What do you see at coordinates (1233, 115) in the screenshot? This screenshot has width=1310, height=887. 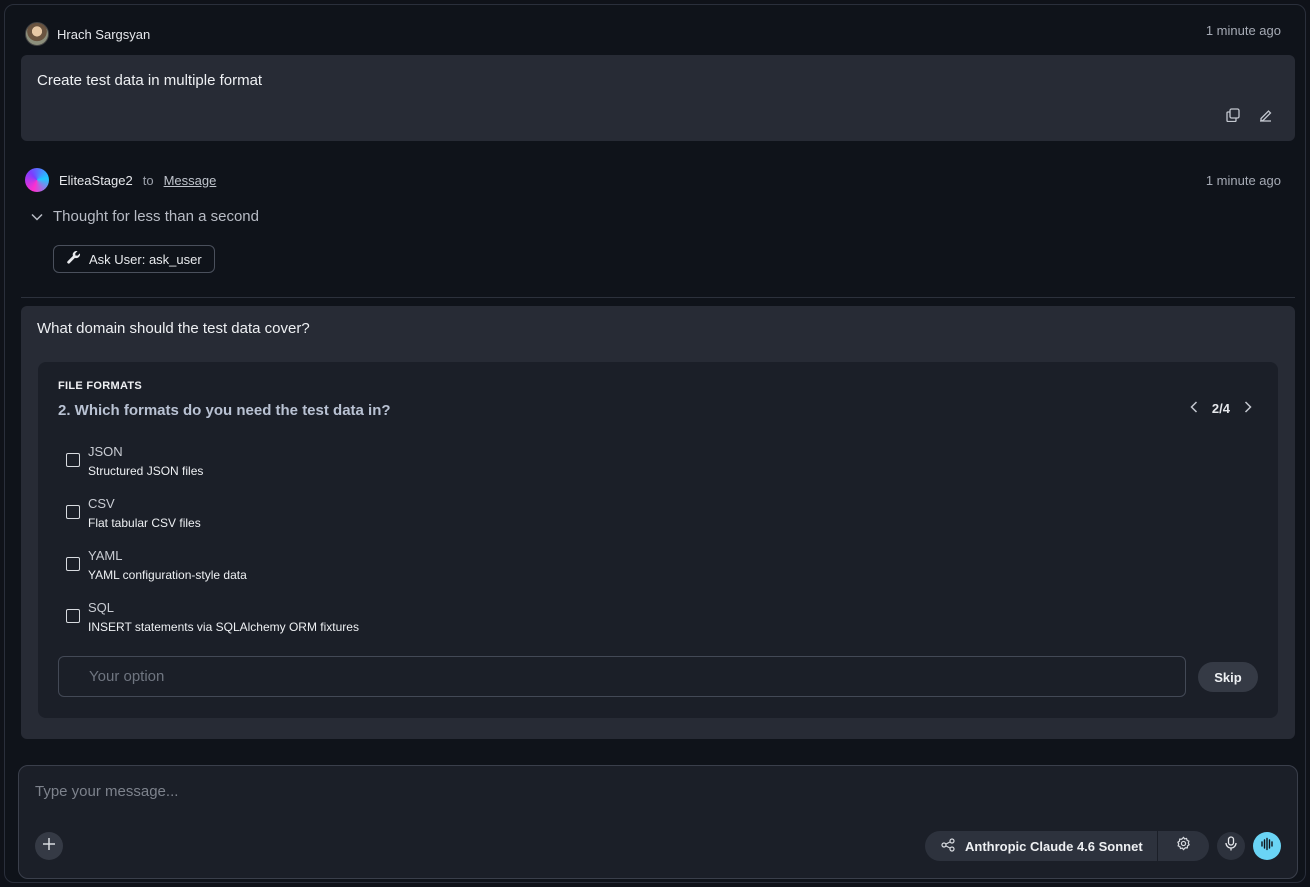 I see `copy-icon` at bounding box center [1233, 115].